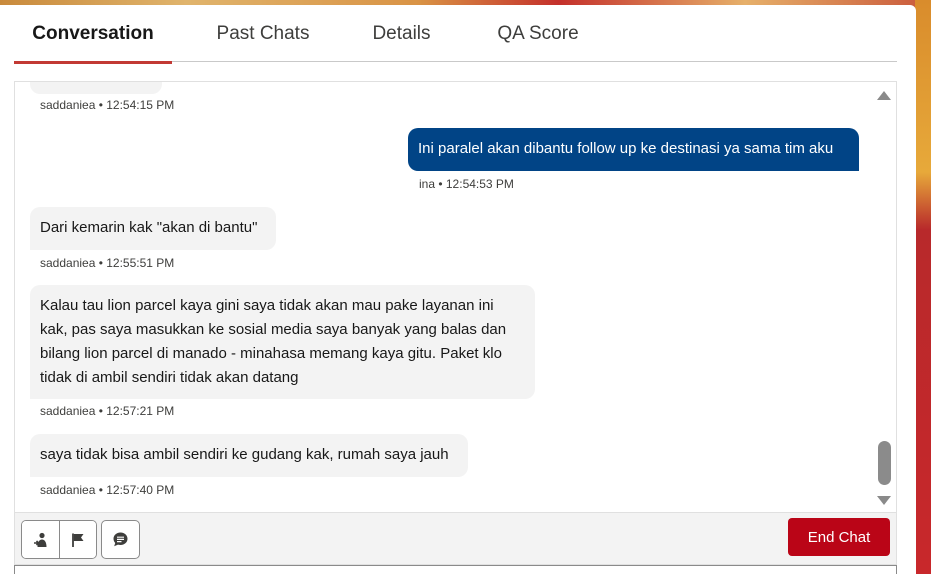 The height and width of the screenshot is (574, 931). Describe the element at coordinates (884, 500) in the screenshot. I see `scroll-down-arrow-icon` at that location.